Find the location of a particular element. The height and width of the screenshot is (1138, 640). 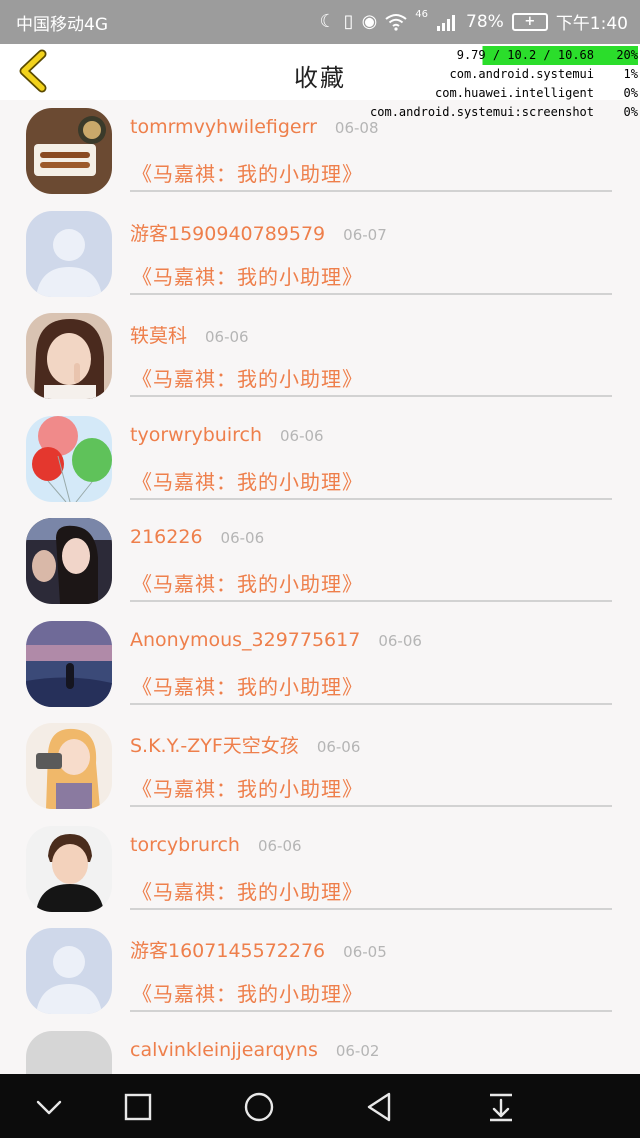

name-row: 游客1607145572276 06-05 is located at coordinates (258, 949).